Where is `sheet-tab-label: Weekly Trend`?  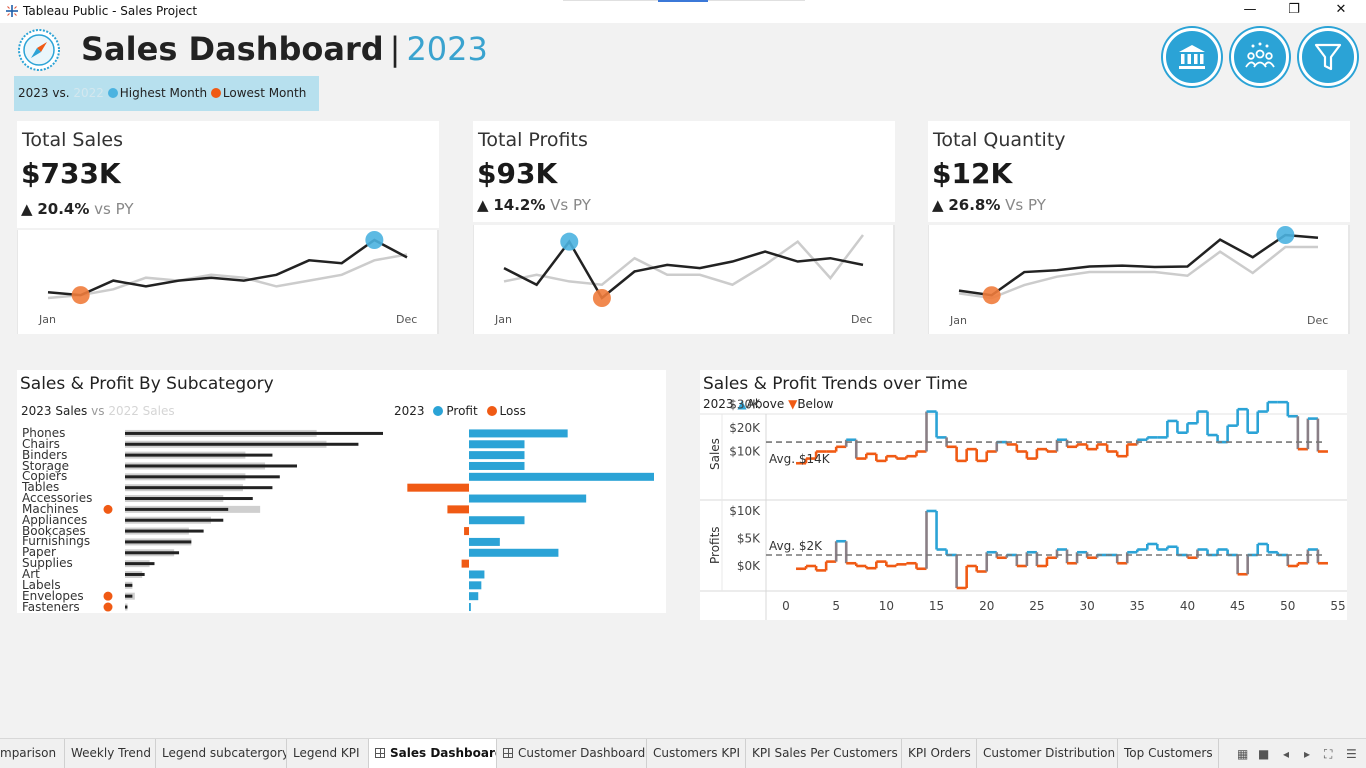
sheet-tab-label: Weekly Trend is located at coordinates (111, 753).